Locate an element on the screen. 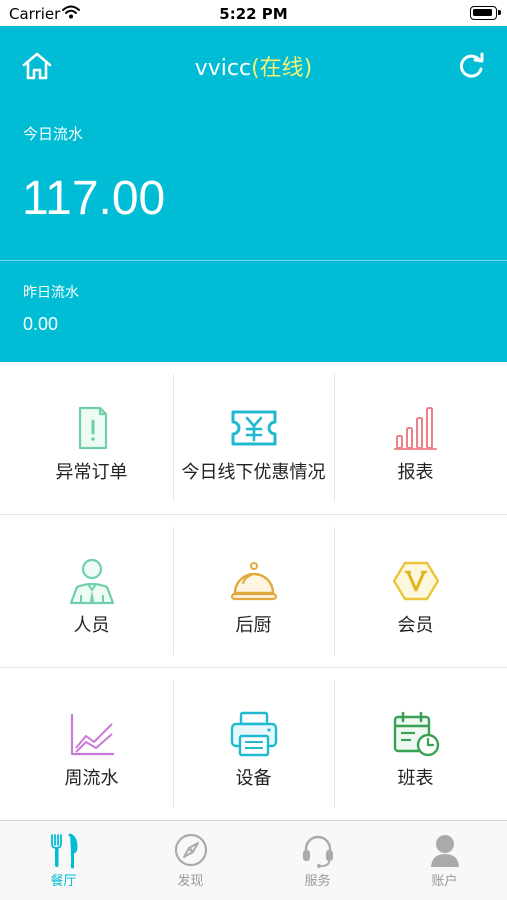  grid-item-label: 会员 is located at coordinates (415, 625).